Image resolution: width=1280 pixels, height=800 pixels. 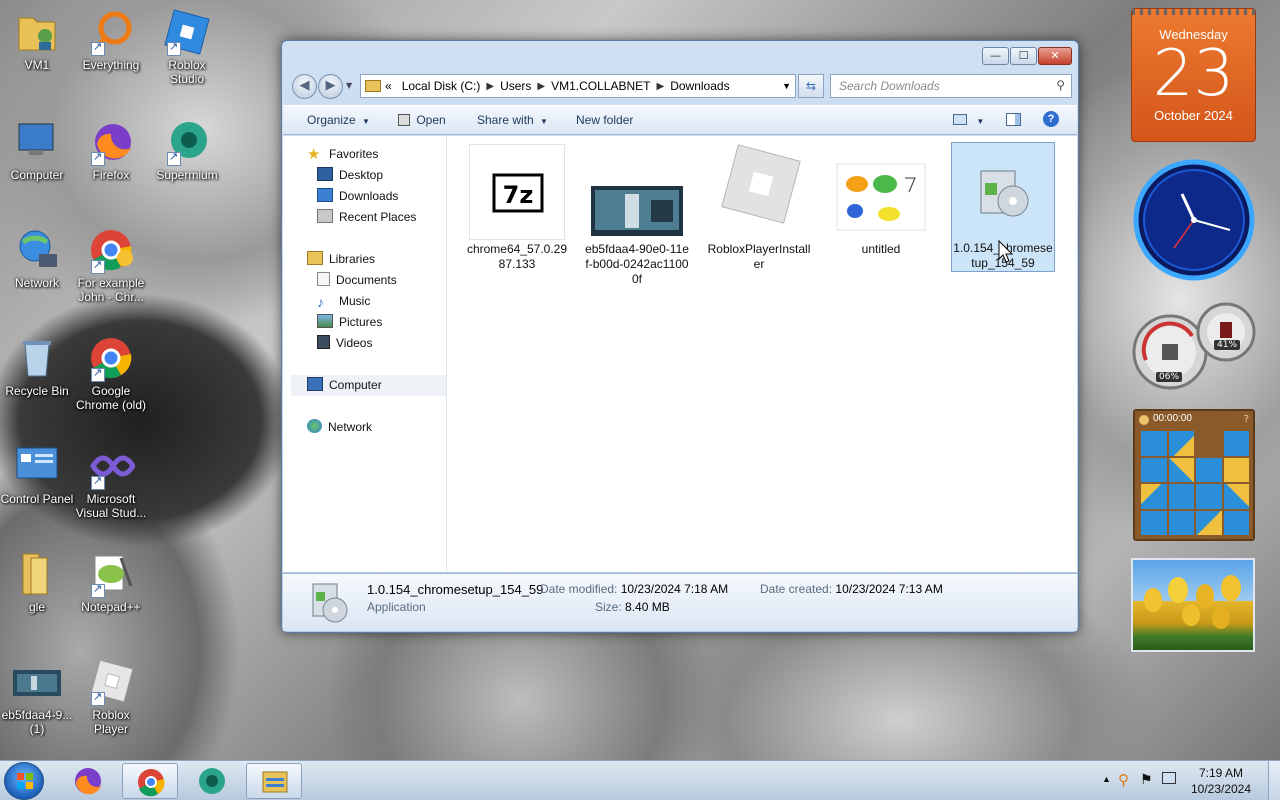 What do you see at coordinates (349, 85) in the screenshot?
I see `recent-pages-chevron-icon: ▼` at bounding box center [349, 85].